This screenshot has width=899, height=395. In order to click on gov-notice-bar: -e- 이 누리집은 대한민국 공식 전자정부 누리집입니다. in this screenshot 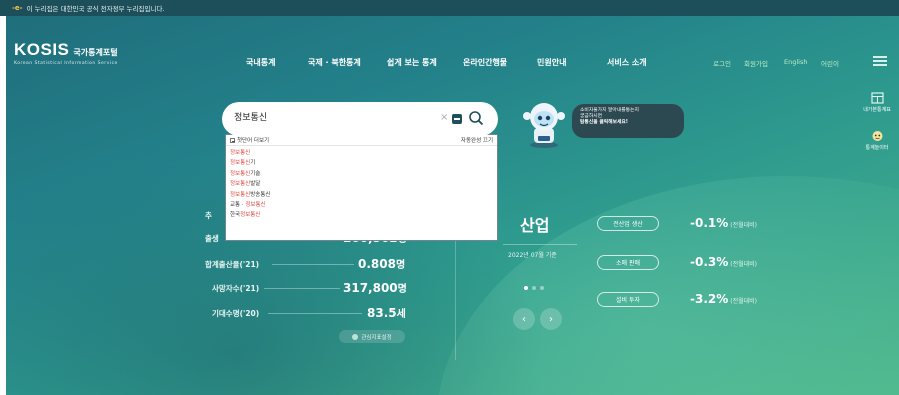, I will do `click(449, 8)`.